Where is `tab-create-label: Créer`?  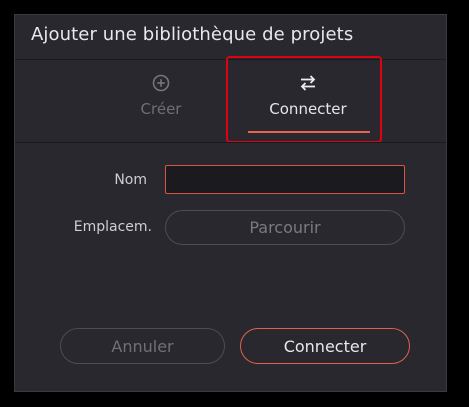
tab-create-label: Créer is located at coordinates (161, 109).